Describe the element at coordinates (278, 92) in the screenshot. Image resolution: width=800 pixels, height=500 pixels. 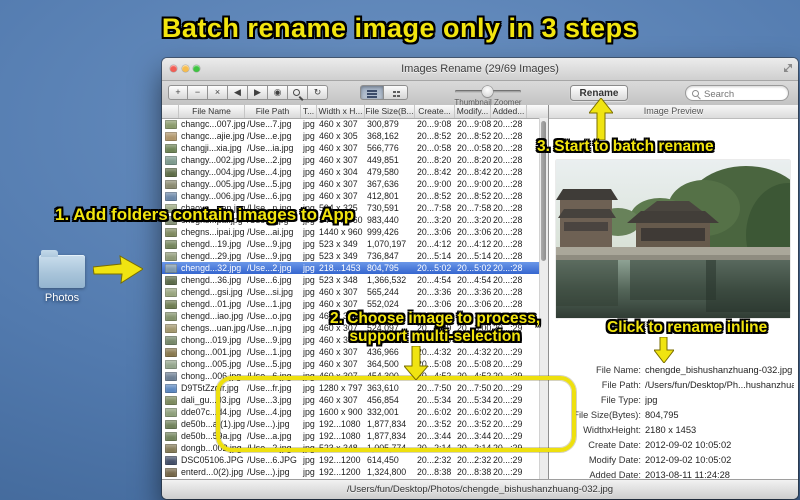
I see `preview-eye-button: ◉` at that location.